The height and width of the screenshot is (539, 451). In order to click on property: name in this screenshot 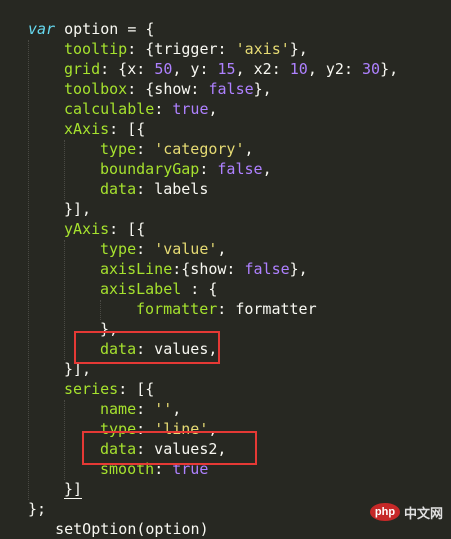, I will do `click(118, 409)`.